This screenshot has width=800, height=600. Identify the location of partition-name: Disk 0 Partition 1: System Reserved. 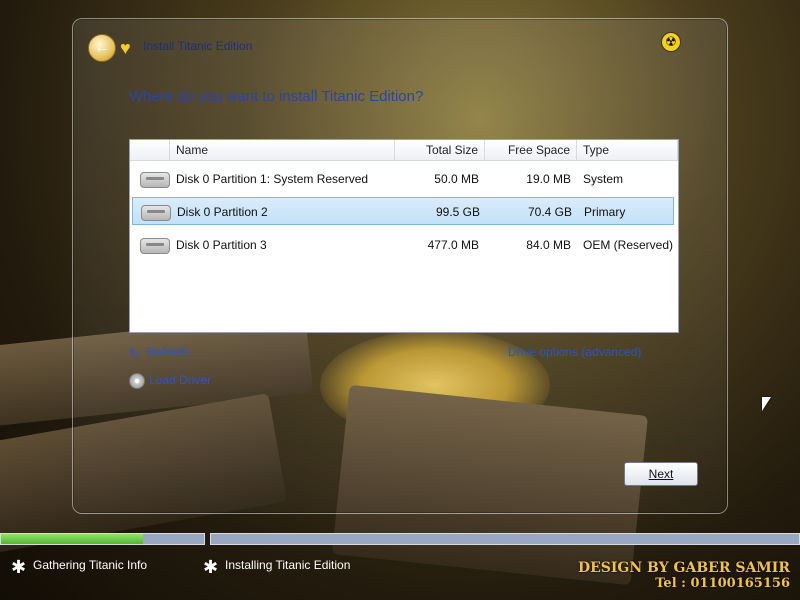
(272, 179).